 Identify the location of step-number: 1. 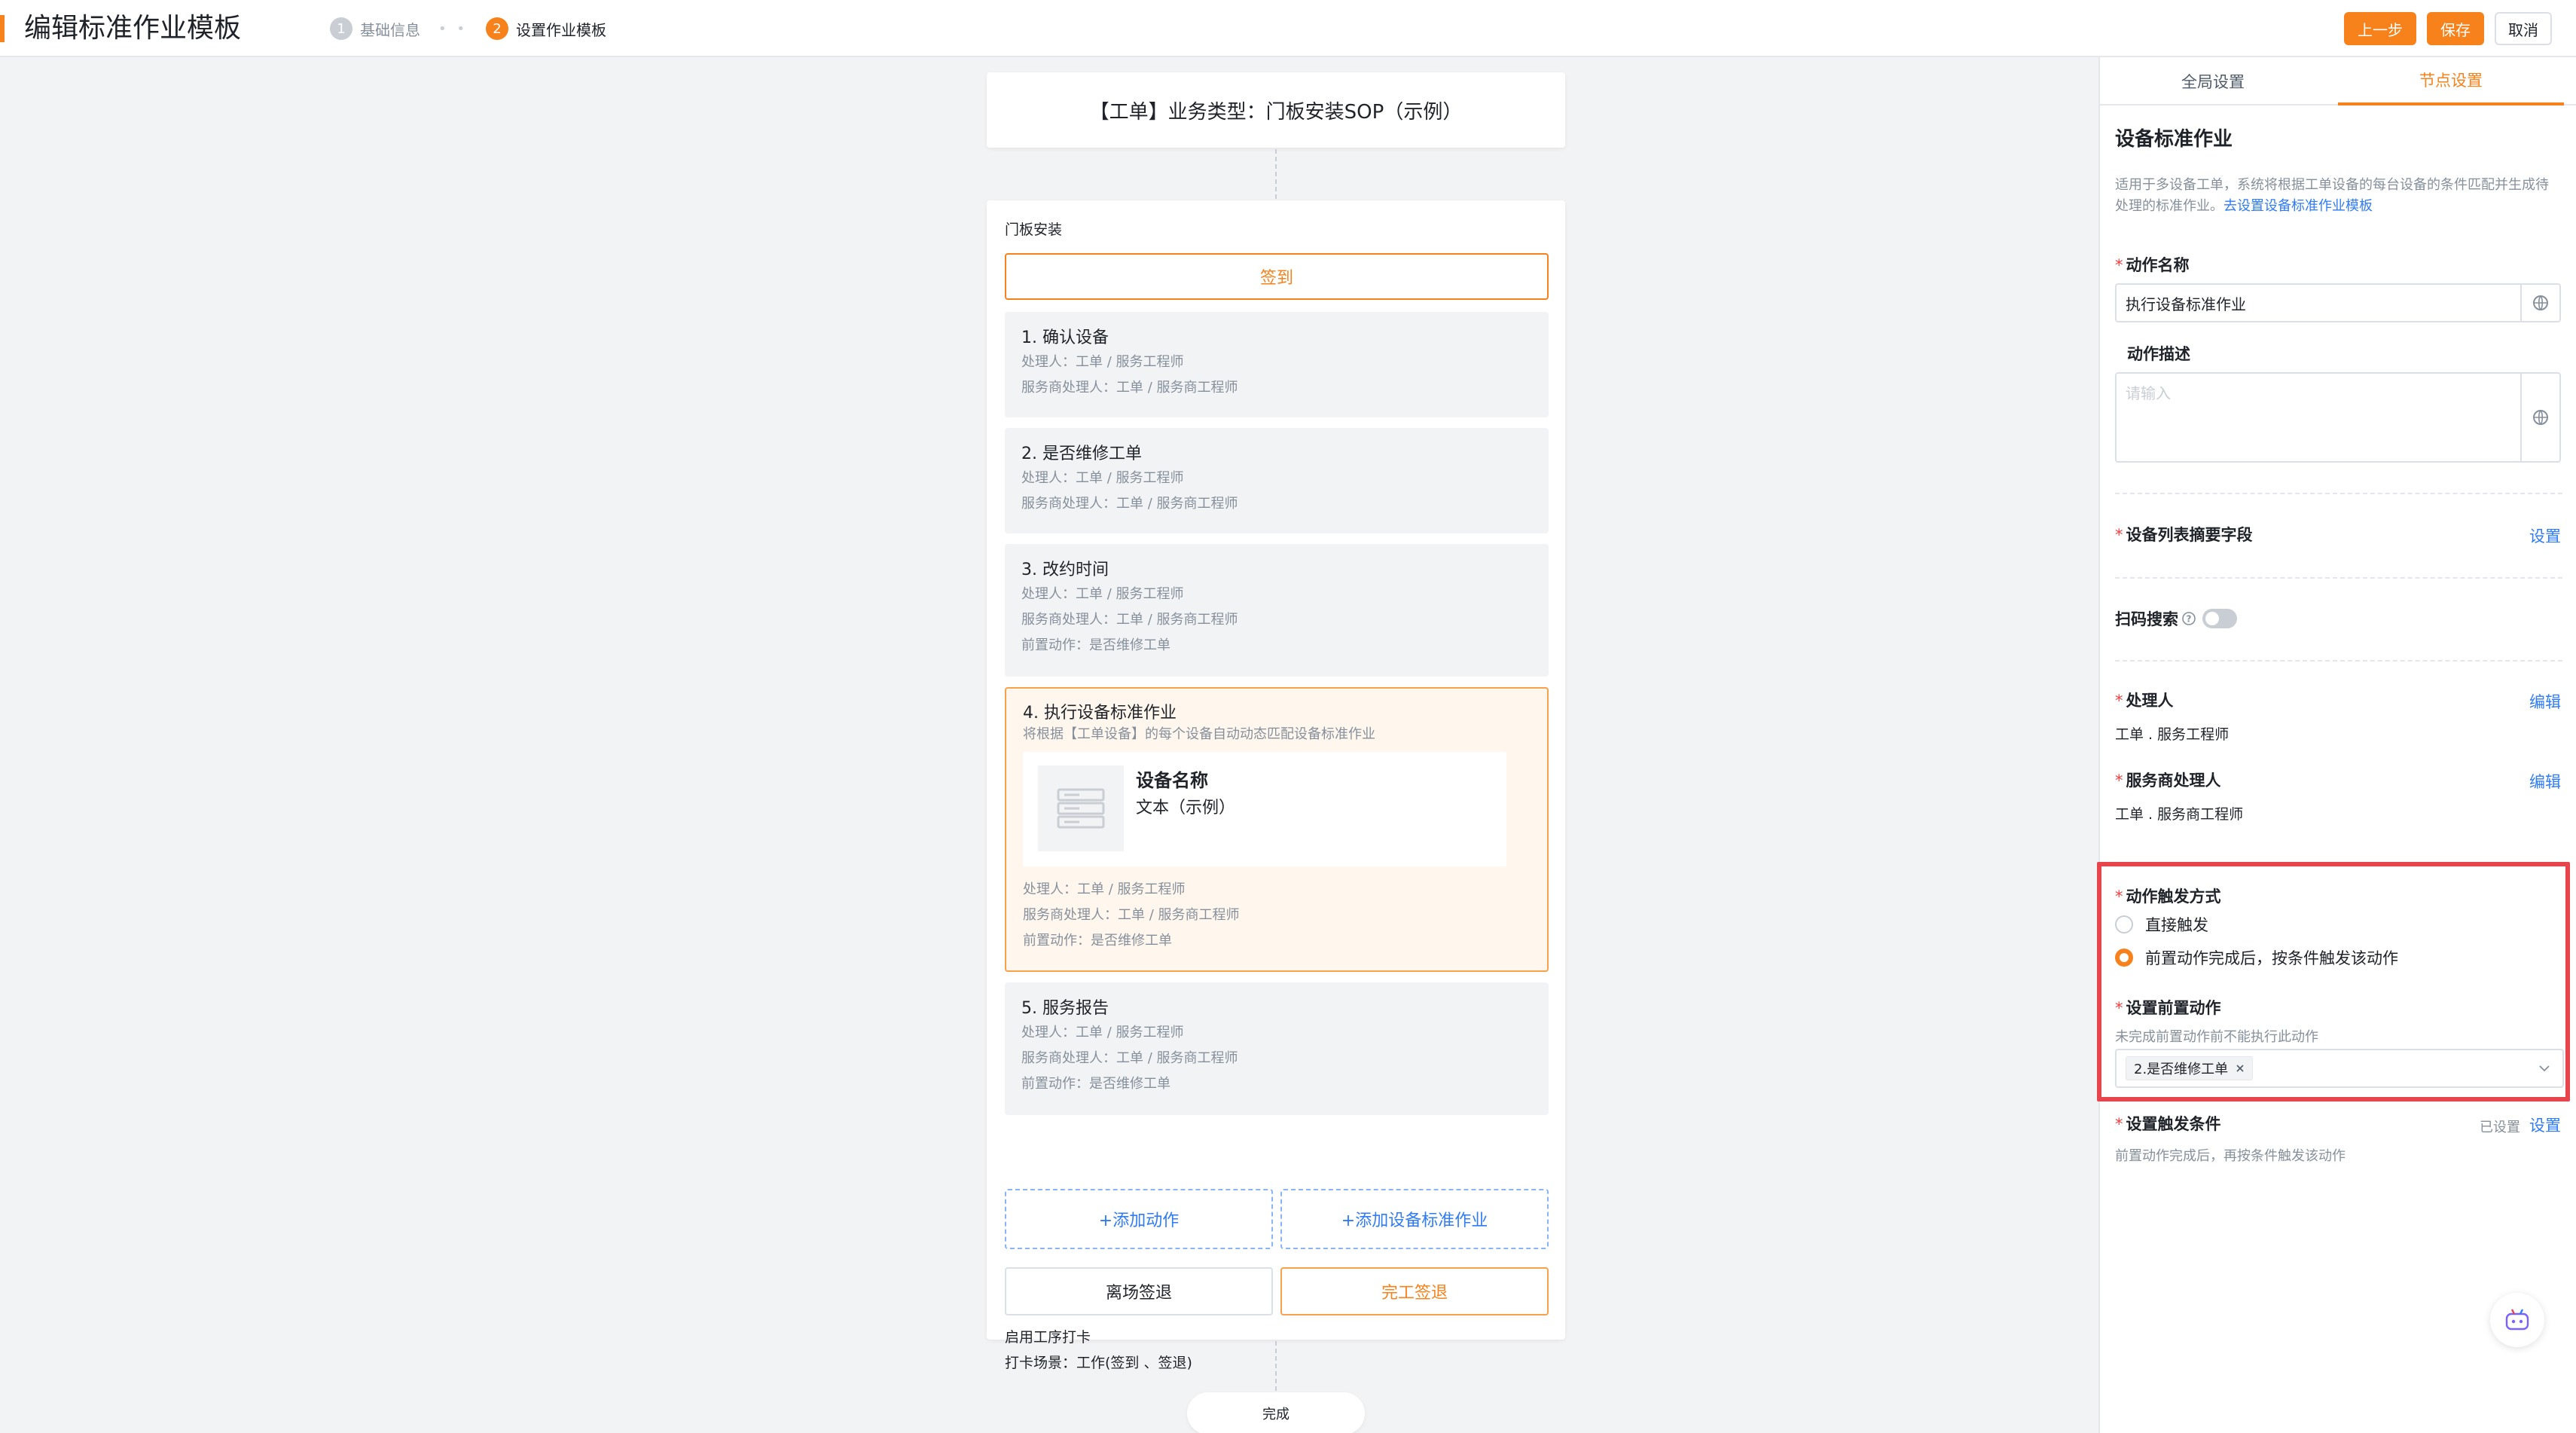
(342, 28).